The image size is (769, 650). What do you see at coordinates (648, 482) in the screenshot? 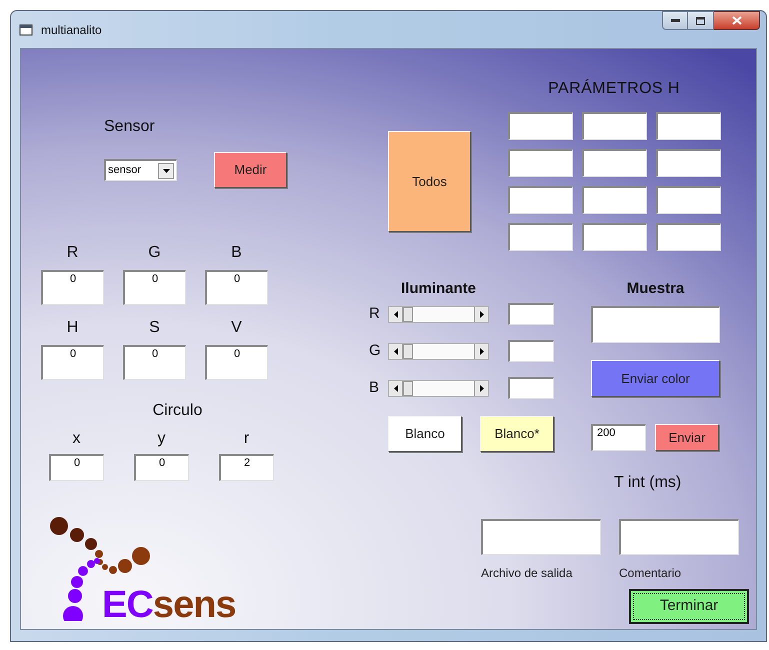
I see `field-label: T int (ms)` at bounding box center [648, 482].